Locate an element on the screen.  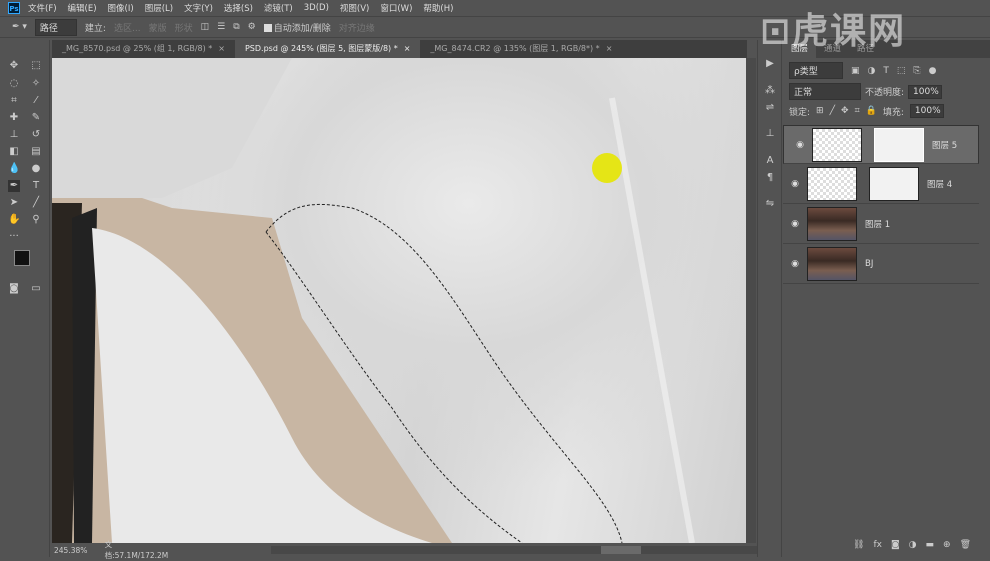
character-icon: A is located at coordinates (770, 161).